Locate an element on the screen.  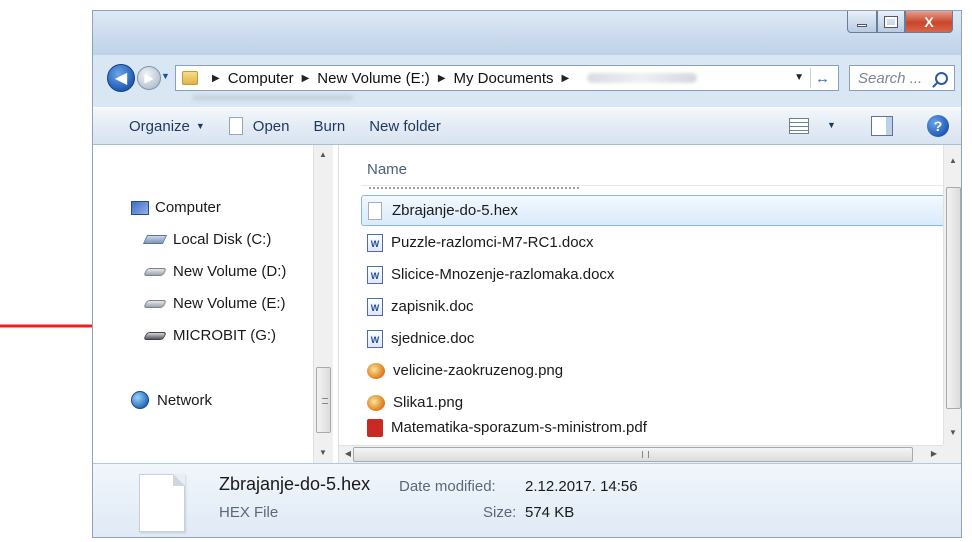
new-folder-label: New folder is located at coordinates (405, 126).